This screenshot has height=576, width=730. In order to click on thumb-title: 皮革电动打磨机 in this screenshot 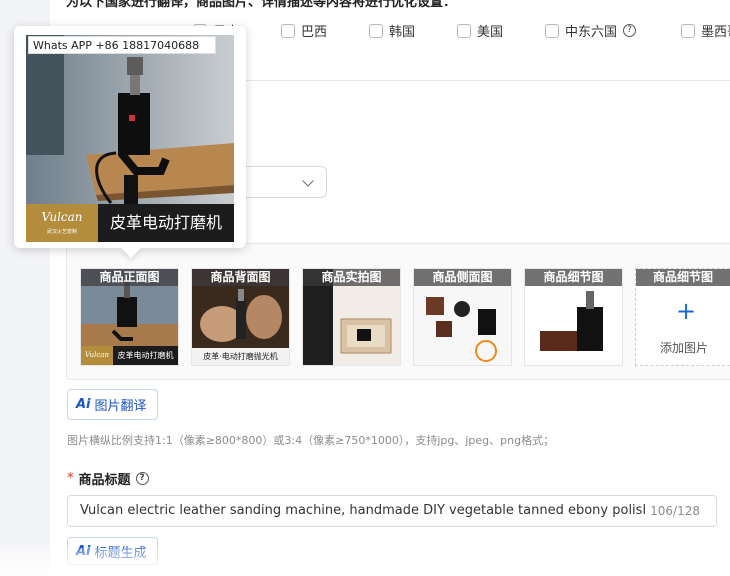, I will do `click(145, 355)`.